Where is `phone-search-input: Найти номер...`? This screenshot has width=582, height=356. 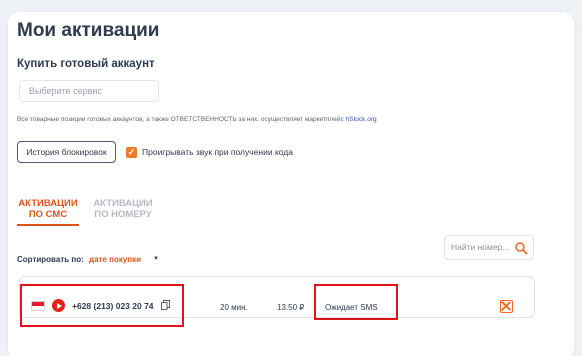 phone-search-input: Найти номер... is located at coordinates (489, 247).